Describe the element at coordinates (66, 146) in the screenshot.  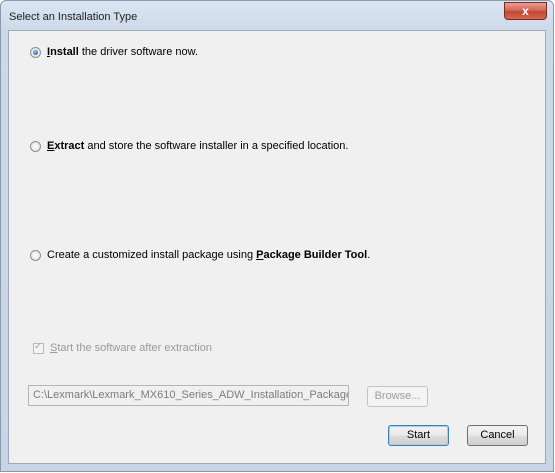
I see `extract-option-bold: Extract` at that location.